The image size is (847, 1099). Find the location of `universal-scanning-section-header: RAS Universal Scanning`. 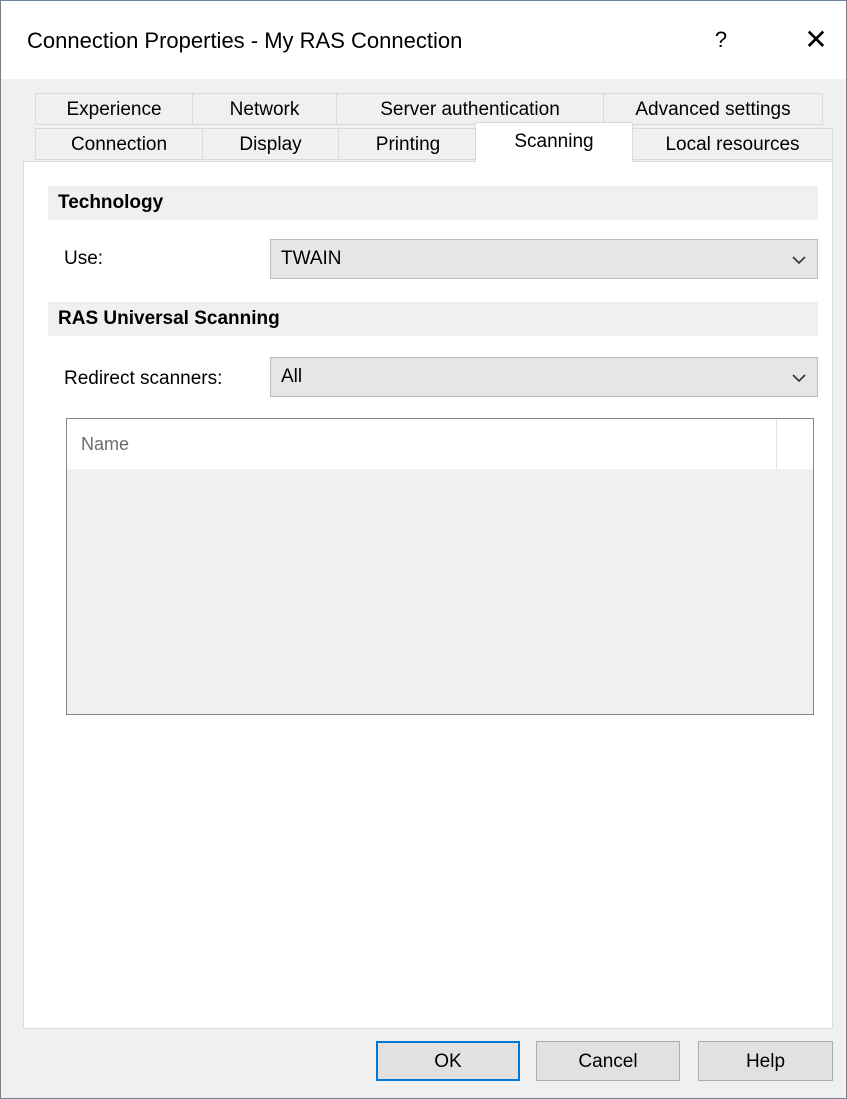

universal-scanning-section-header: RAS Universal Scanning is located at coordinates (433, 319).